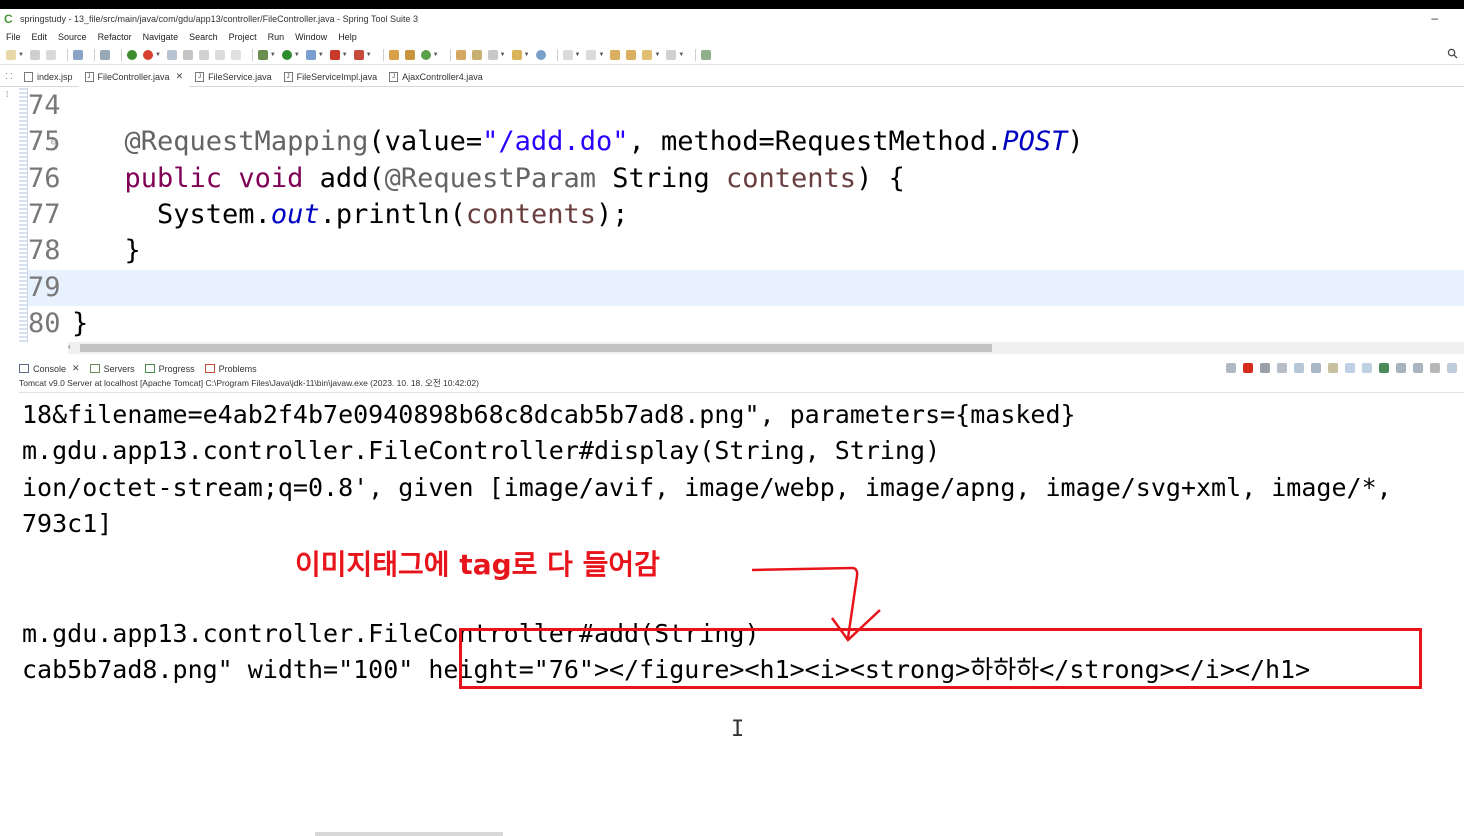  What do you see at coordinates (112, 369) in the screenshot?
I see `tab-servers: Servers` at bounding box center [112, 369].